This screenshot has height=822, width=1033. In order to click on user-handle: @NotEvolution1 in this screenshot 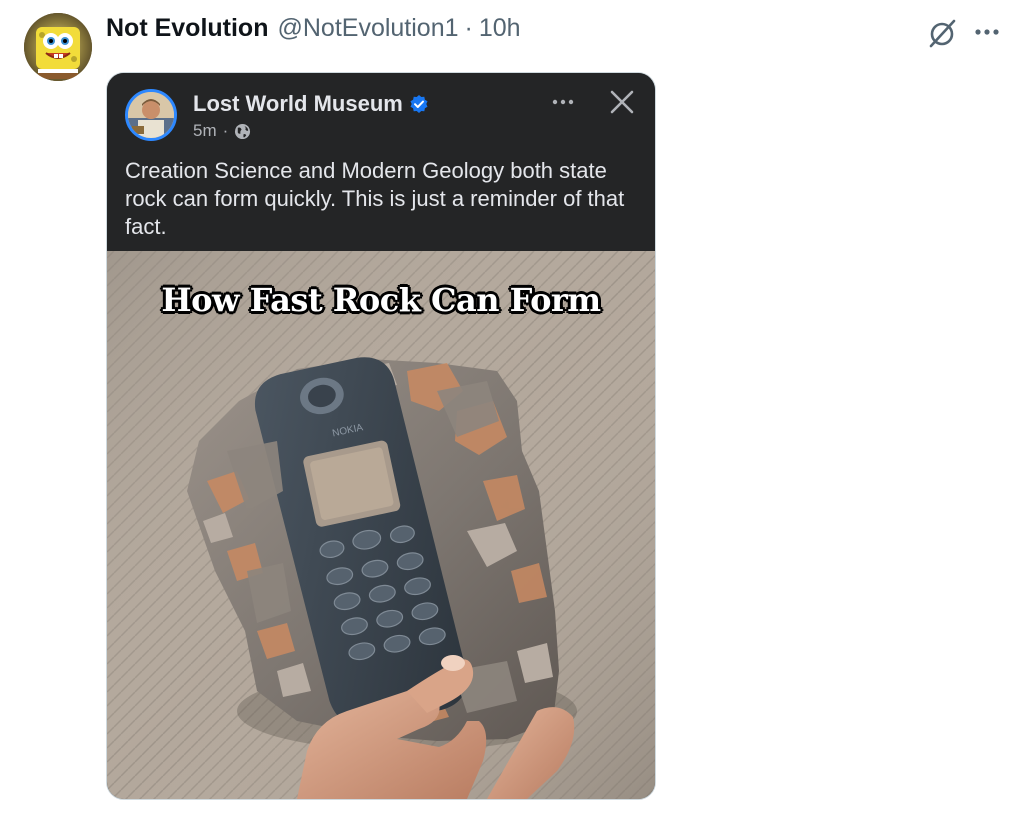, I will do `click(367, 28)`.